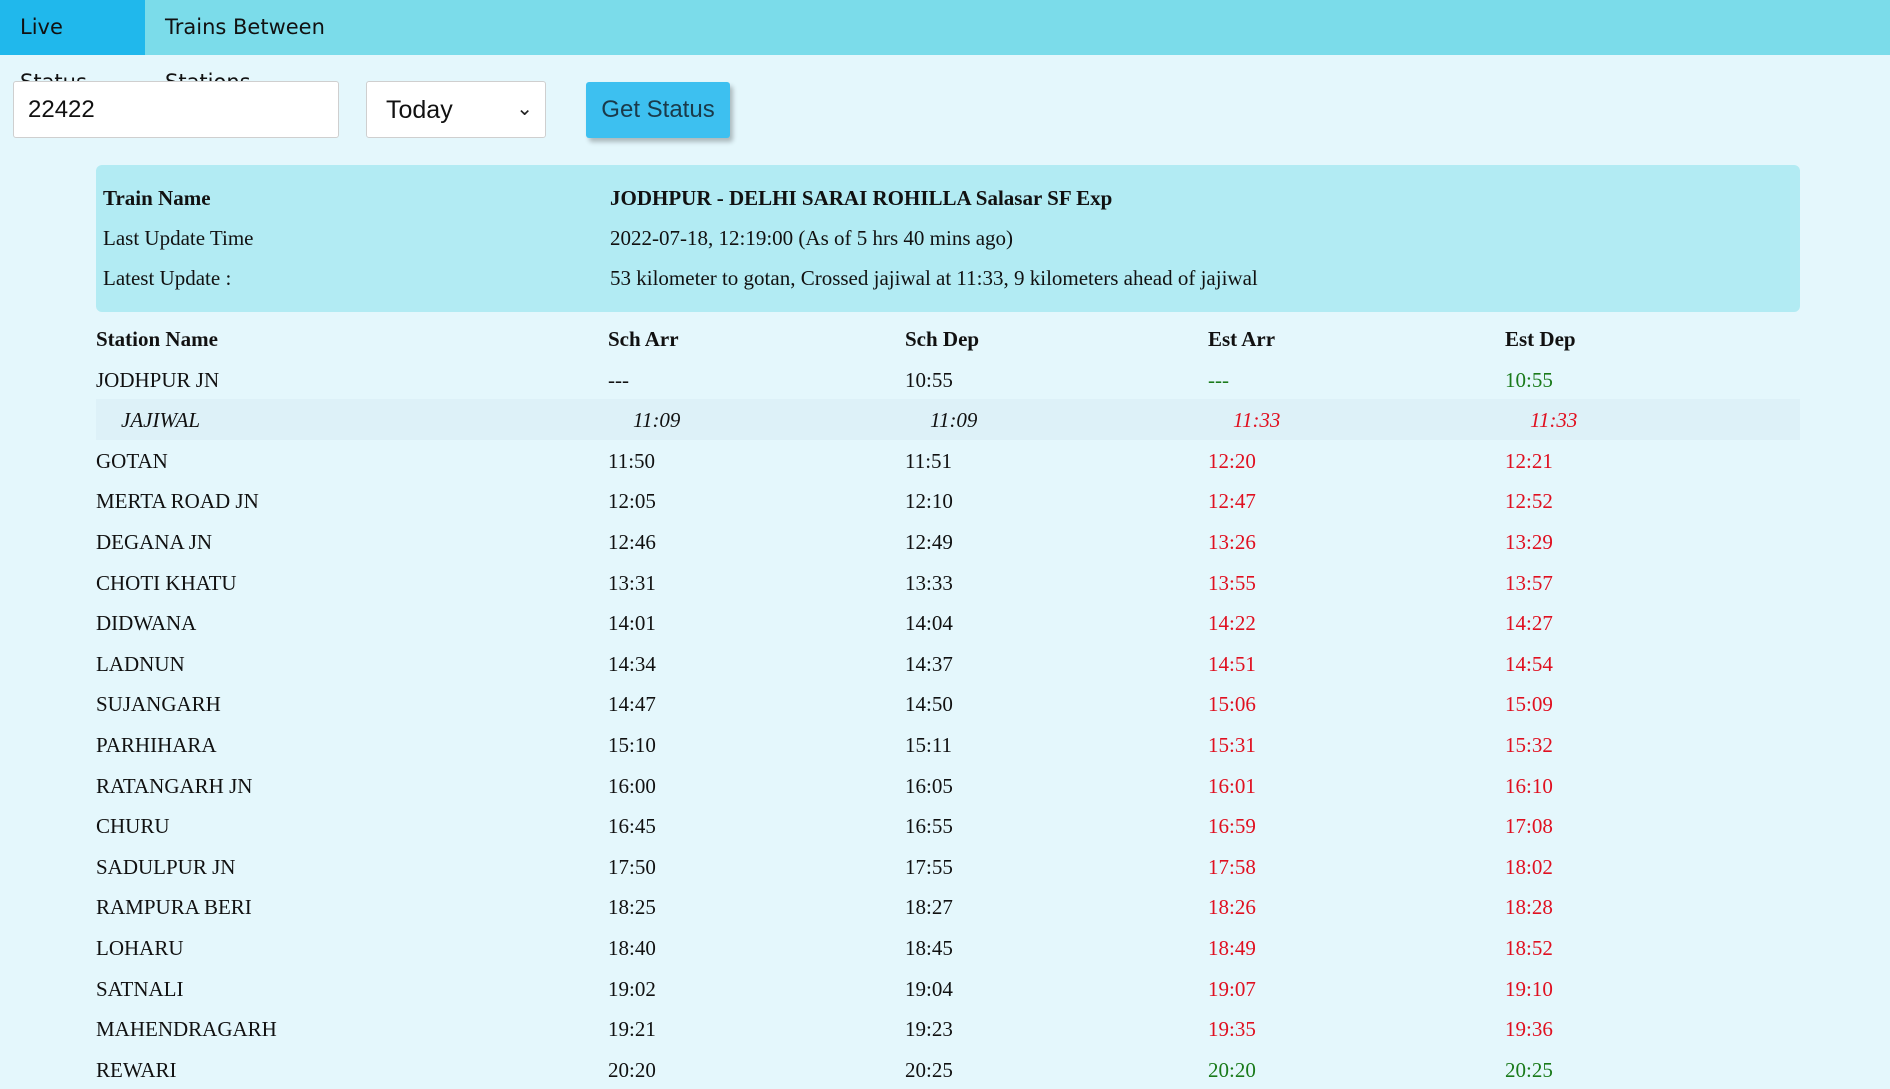 Image resolution: width=1890 pixels, height=1089 pixels. I want to click on cell-station-name: DIDWANA, so click(146, 623).